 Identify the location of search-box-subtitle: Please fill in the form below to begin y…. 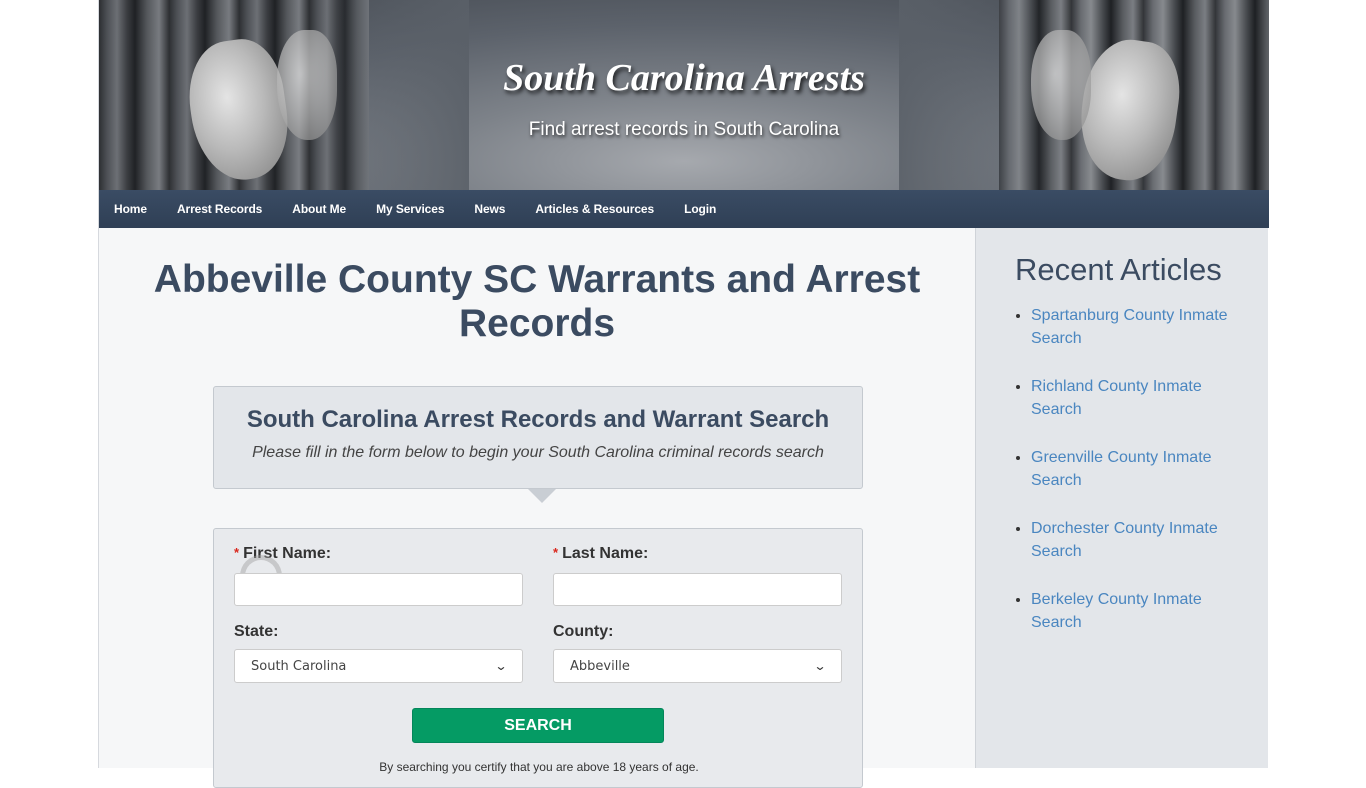
(538, 452).